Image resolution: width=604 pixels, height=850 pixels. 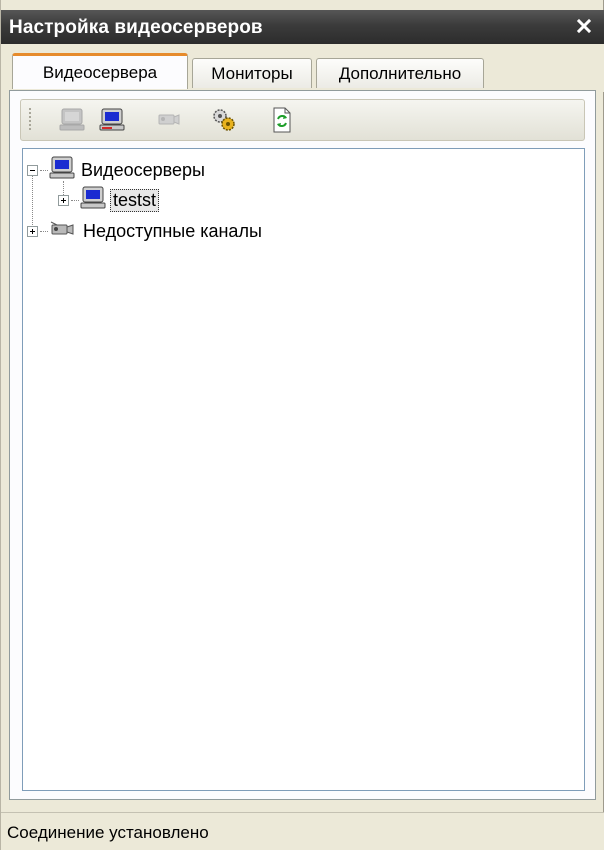 I want to click on title-bar: Настройка видеосерверов, so click(x=302, y=27).